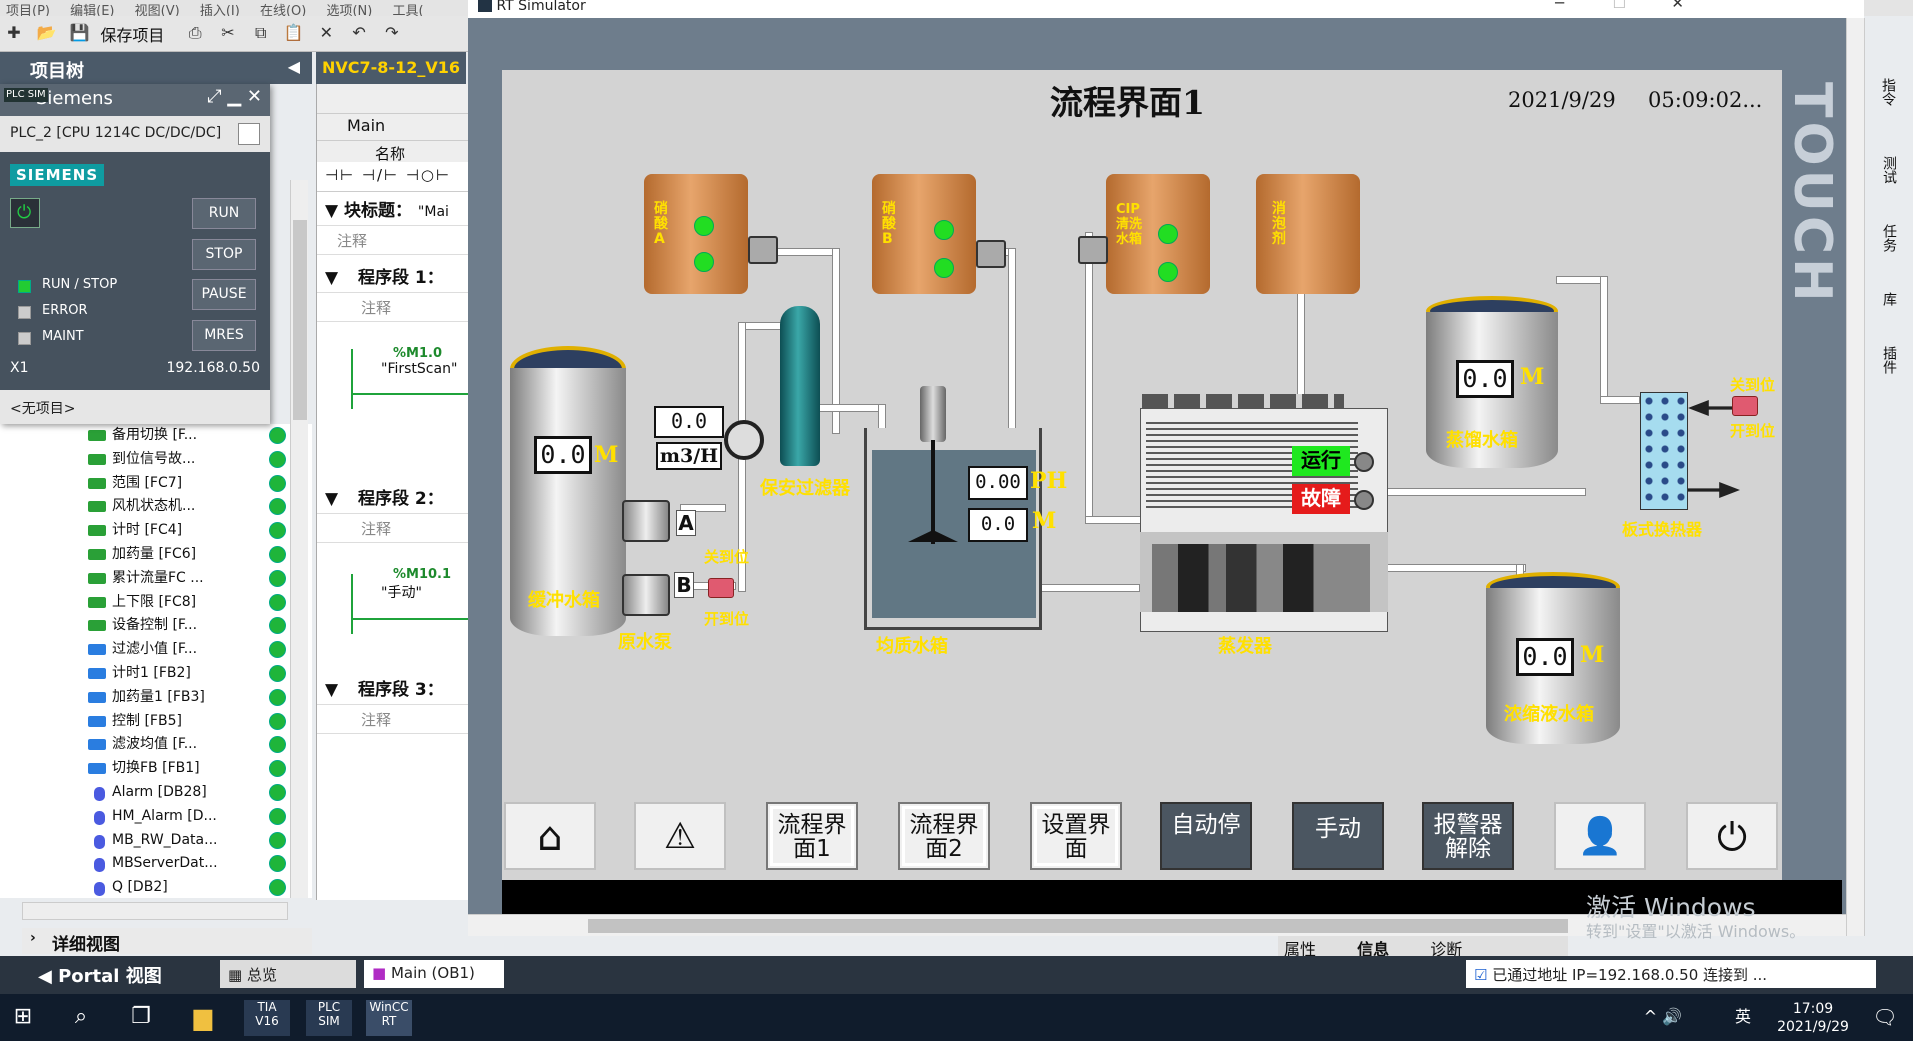  What do you see at coordinates (812, 836) in the screenshot?
I see `process-screen-1-button: 流程界面1` at bounding box center [812, 836].